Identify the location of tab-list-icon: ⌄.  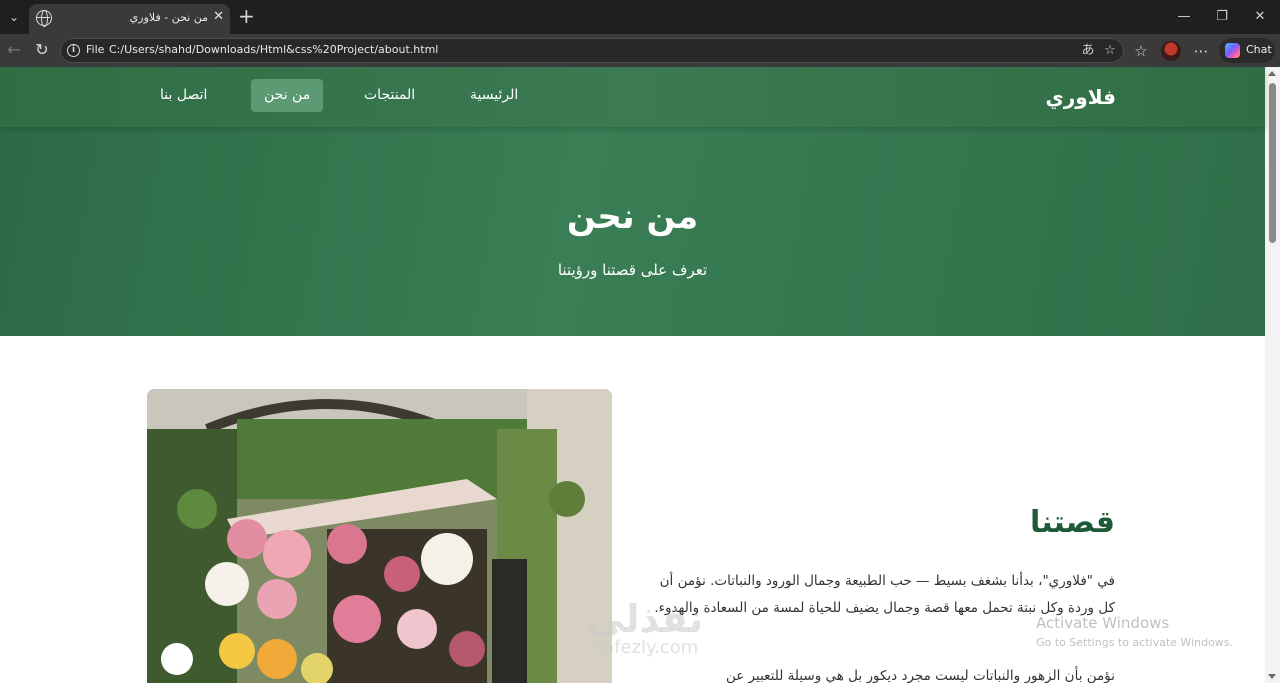
(14, 17).